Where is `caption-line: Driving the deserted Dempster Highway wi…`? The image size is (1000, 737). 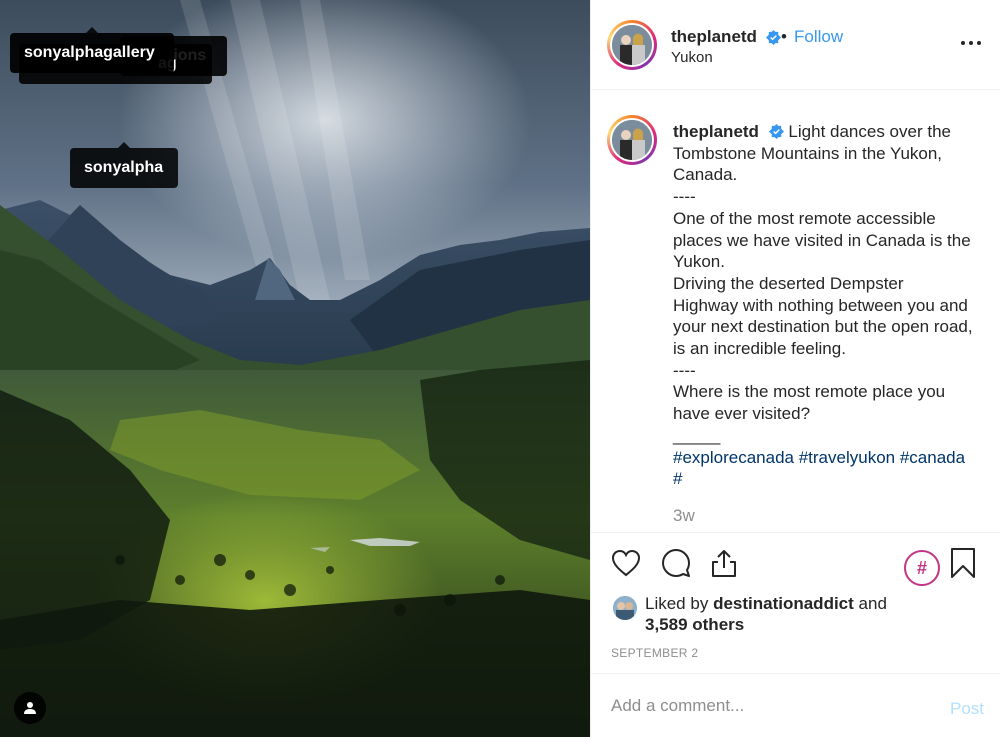 caption-line: Driving the deserted Dempster Highway wi… is located at coordinates (823, 316).